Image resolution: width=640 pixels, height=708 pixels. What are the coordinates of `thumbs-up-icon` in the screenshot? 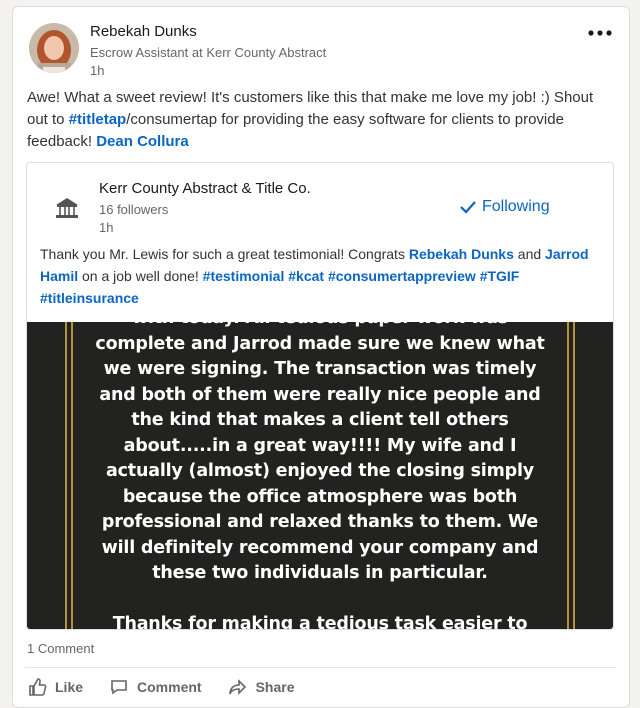 It's located at (38, 687).